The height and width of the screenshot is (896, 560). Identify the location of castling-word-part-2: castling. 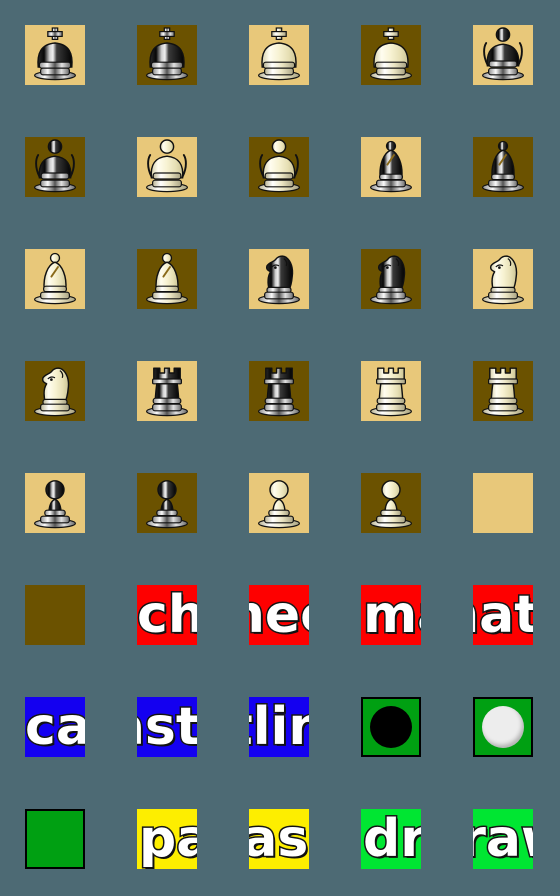
(167, 727).